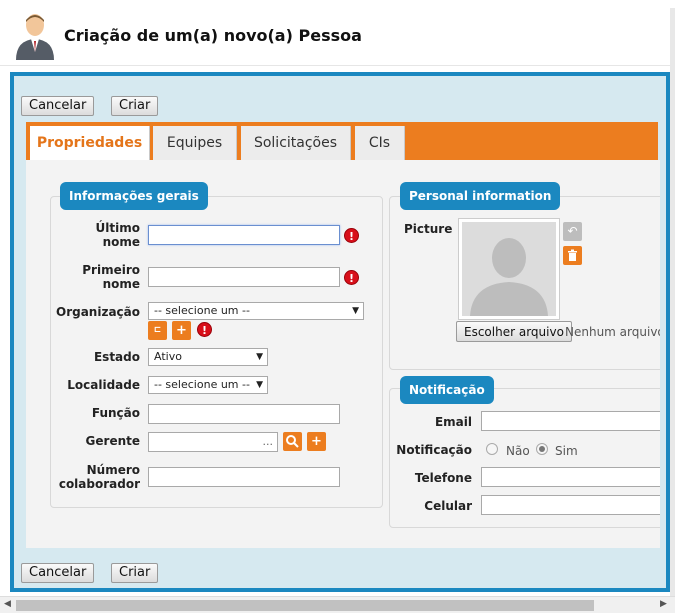 This screenshot has width=675, height=613. Describe the element at coordinates (157, 330) in the screenshot. I see `tree-icon: ⊏` at that location.